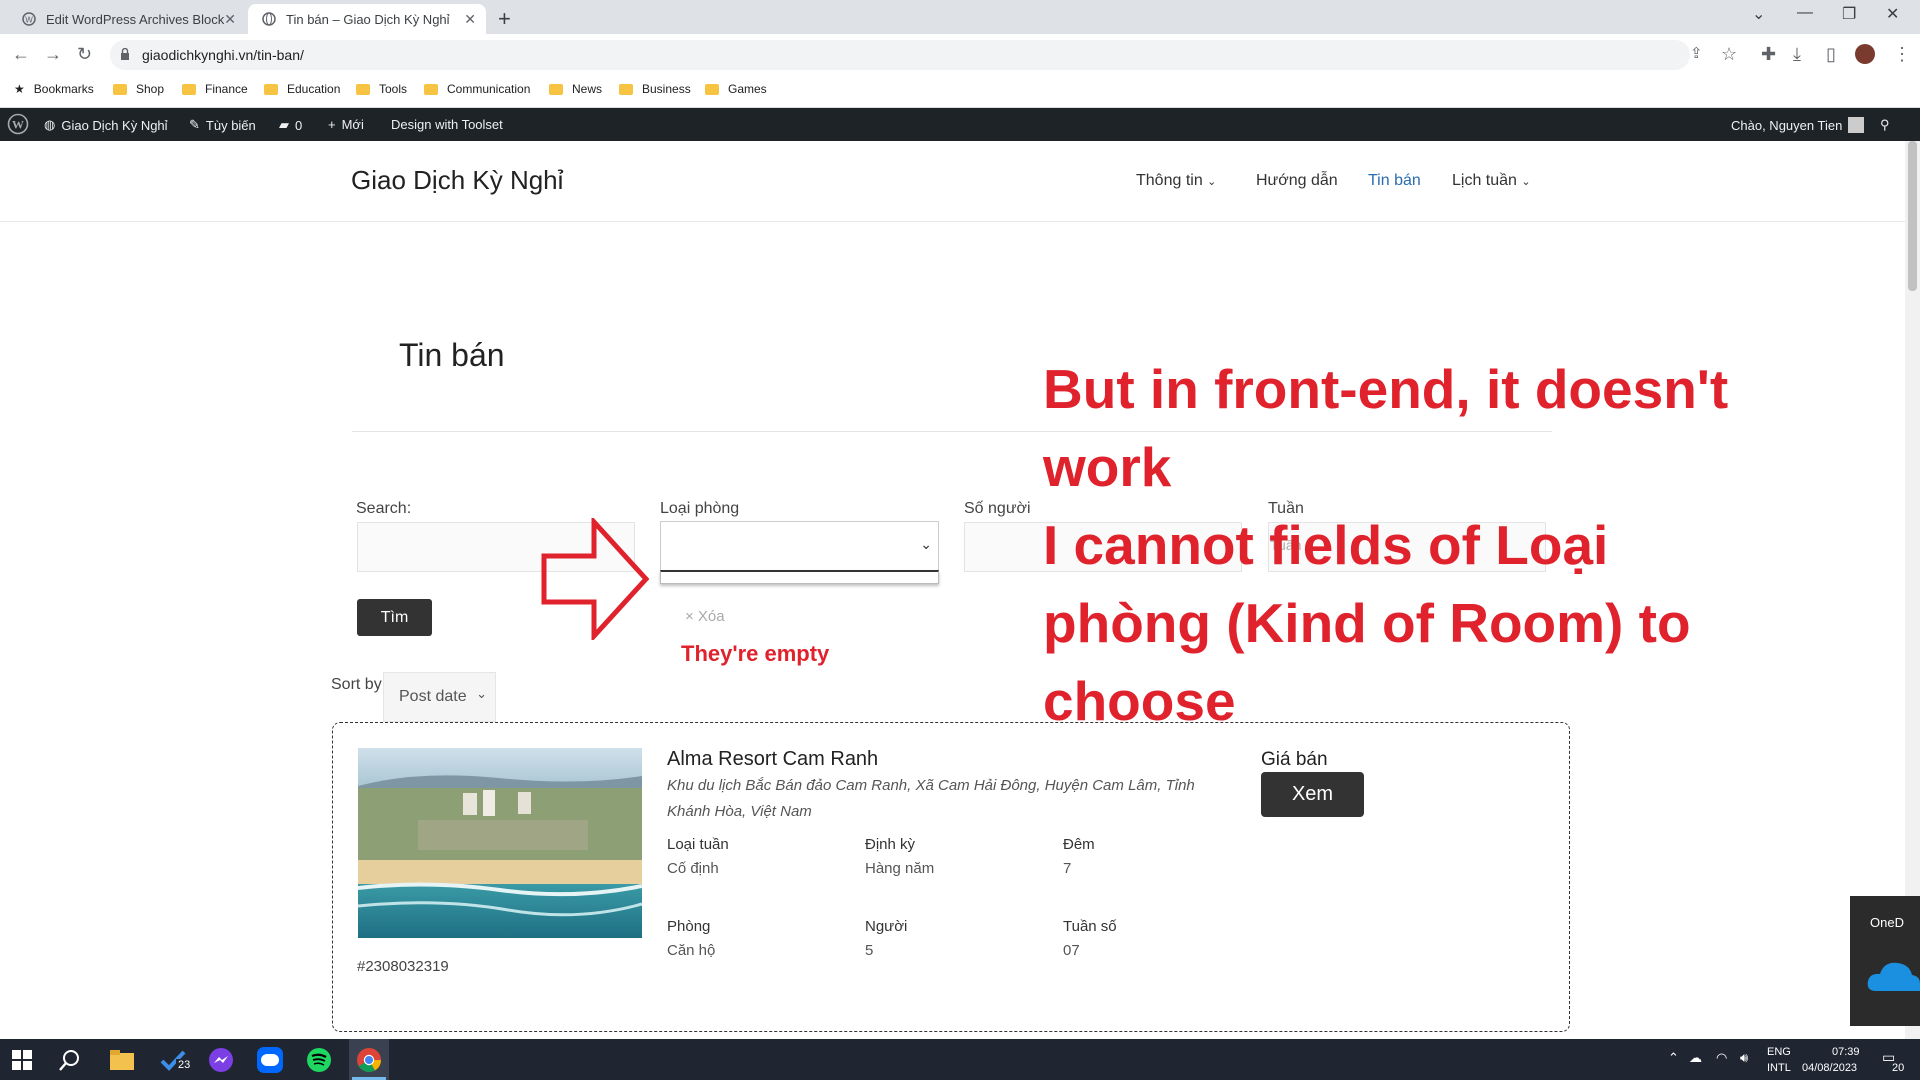 The height and width of the screenshot is (1080, 1920). I want to click on loai-tuan-label: Loại tuần, so click(698, 844).